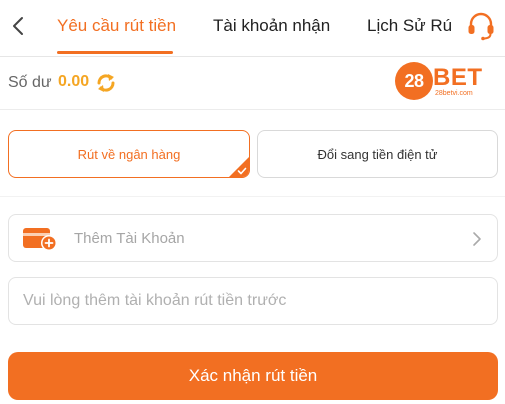 Image resolution: width=505 pixels, height=404 pixels. I want to click on option-bank-label: Rút về ngân hàng, so click(129, 154).